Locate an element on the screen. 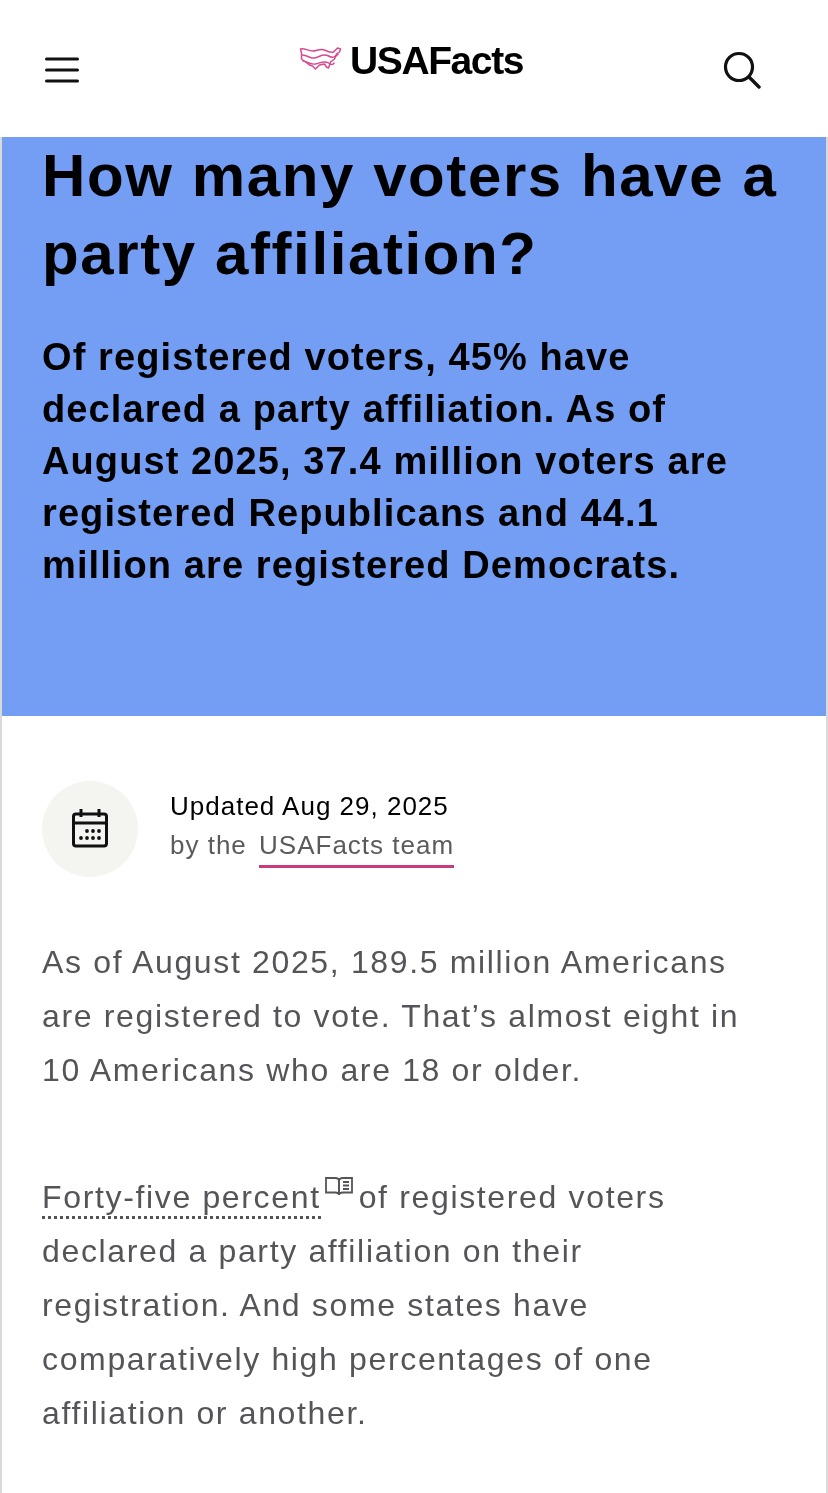 This screenshot has height=1493, width=828. logo-text: USAFacts is located at coordinates (437, 61).